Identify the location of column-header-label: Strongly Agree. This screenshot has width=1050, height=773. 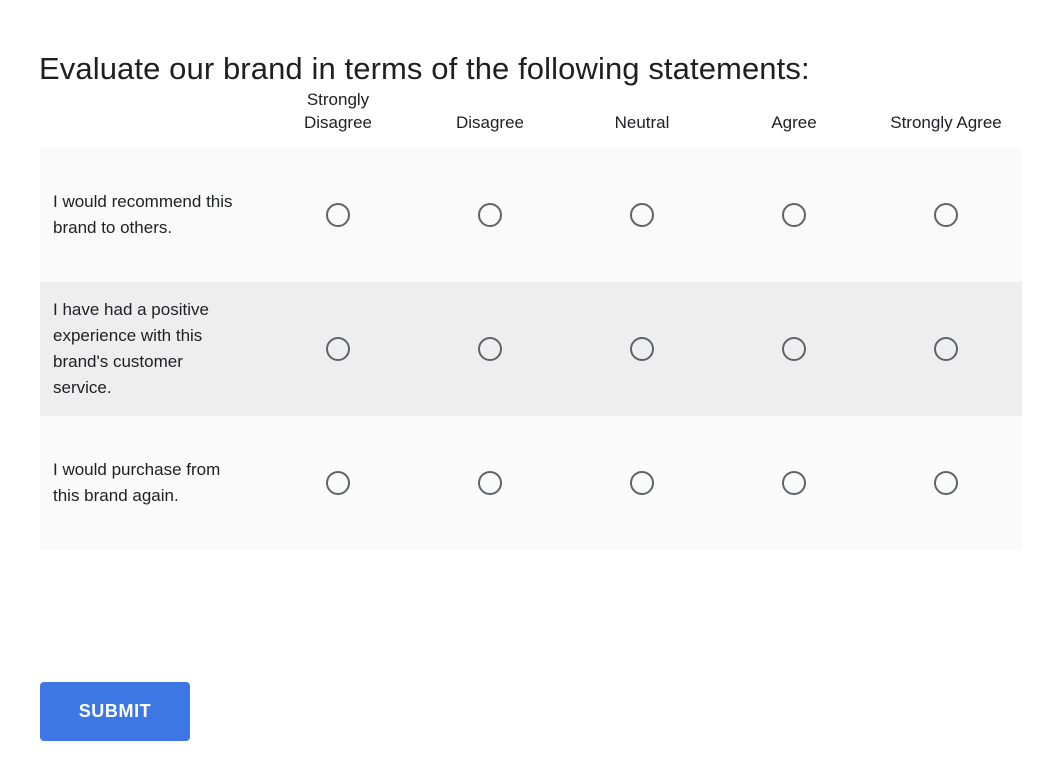
(946, 122).